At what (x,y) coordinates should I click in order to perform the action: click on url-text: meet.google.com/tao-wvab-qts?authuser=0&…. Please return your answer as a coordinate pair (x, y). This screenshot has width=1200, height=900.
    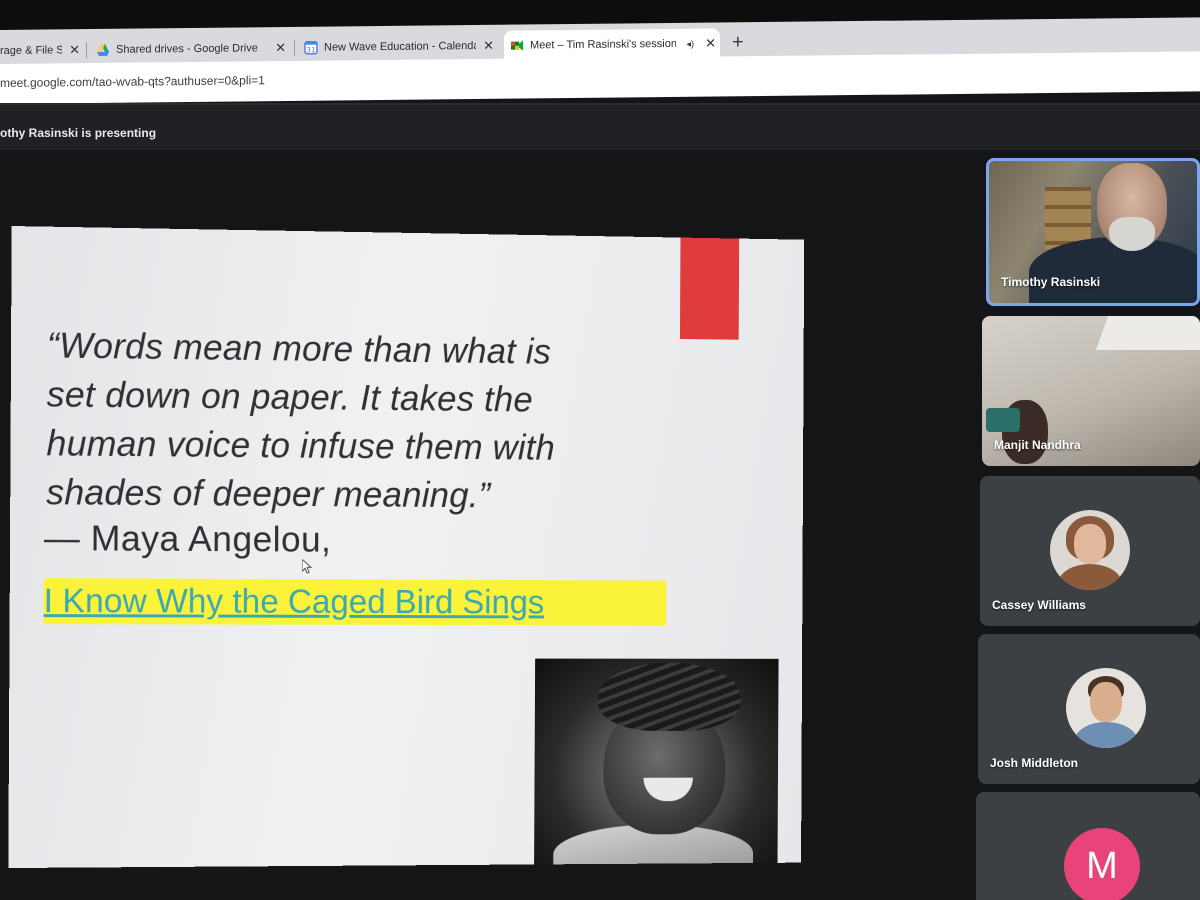
    Looking at the image, I should click on (132, 81).